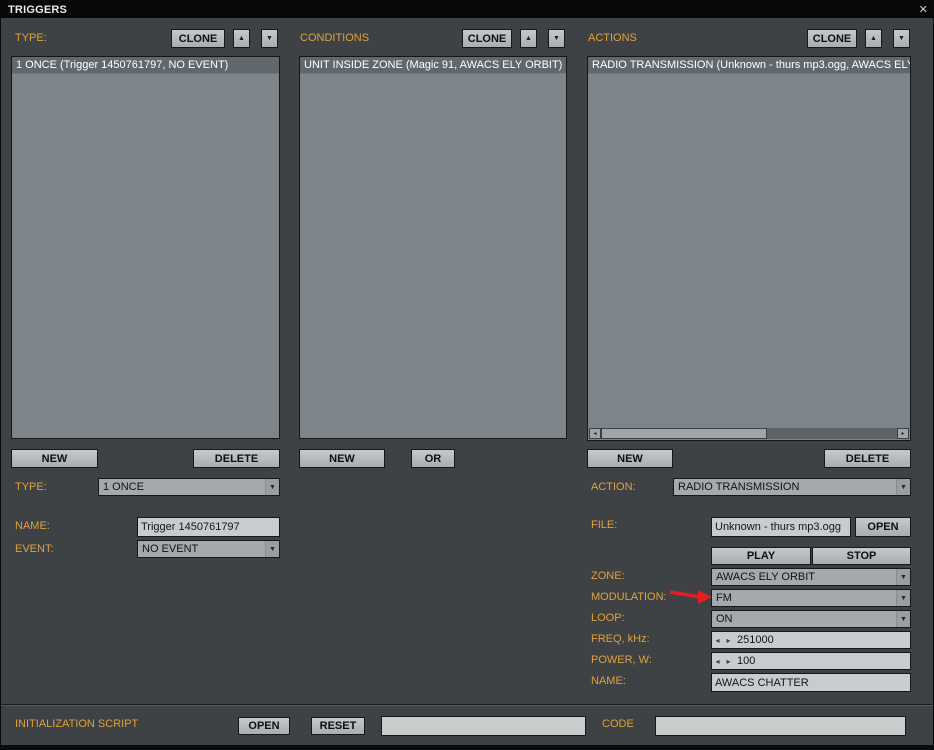  Describe the element at coordinates (867, 458) in the screenshot. I see `actions-delete-button: DELETE` at that location.